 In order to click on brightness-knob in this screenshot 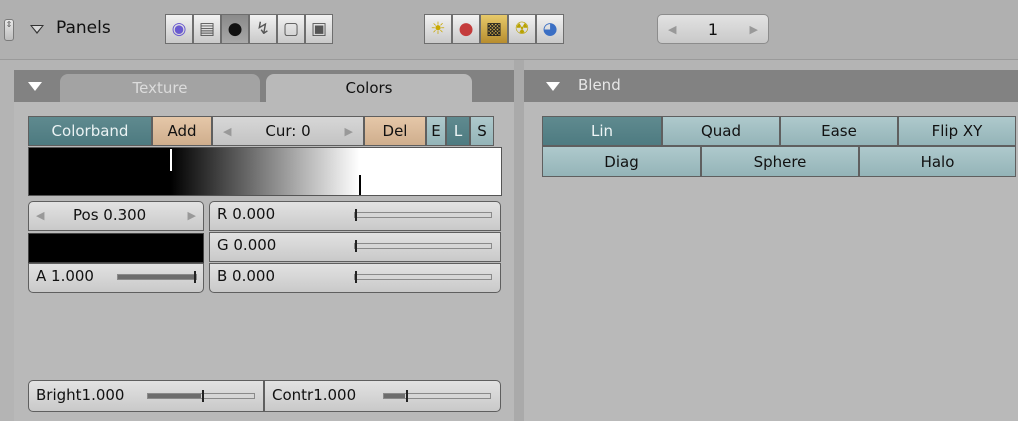, I will do `click(203, 396)`.